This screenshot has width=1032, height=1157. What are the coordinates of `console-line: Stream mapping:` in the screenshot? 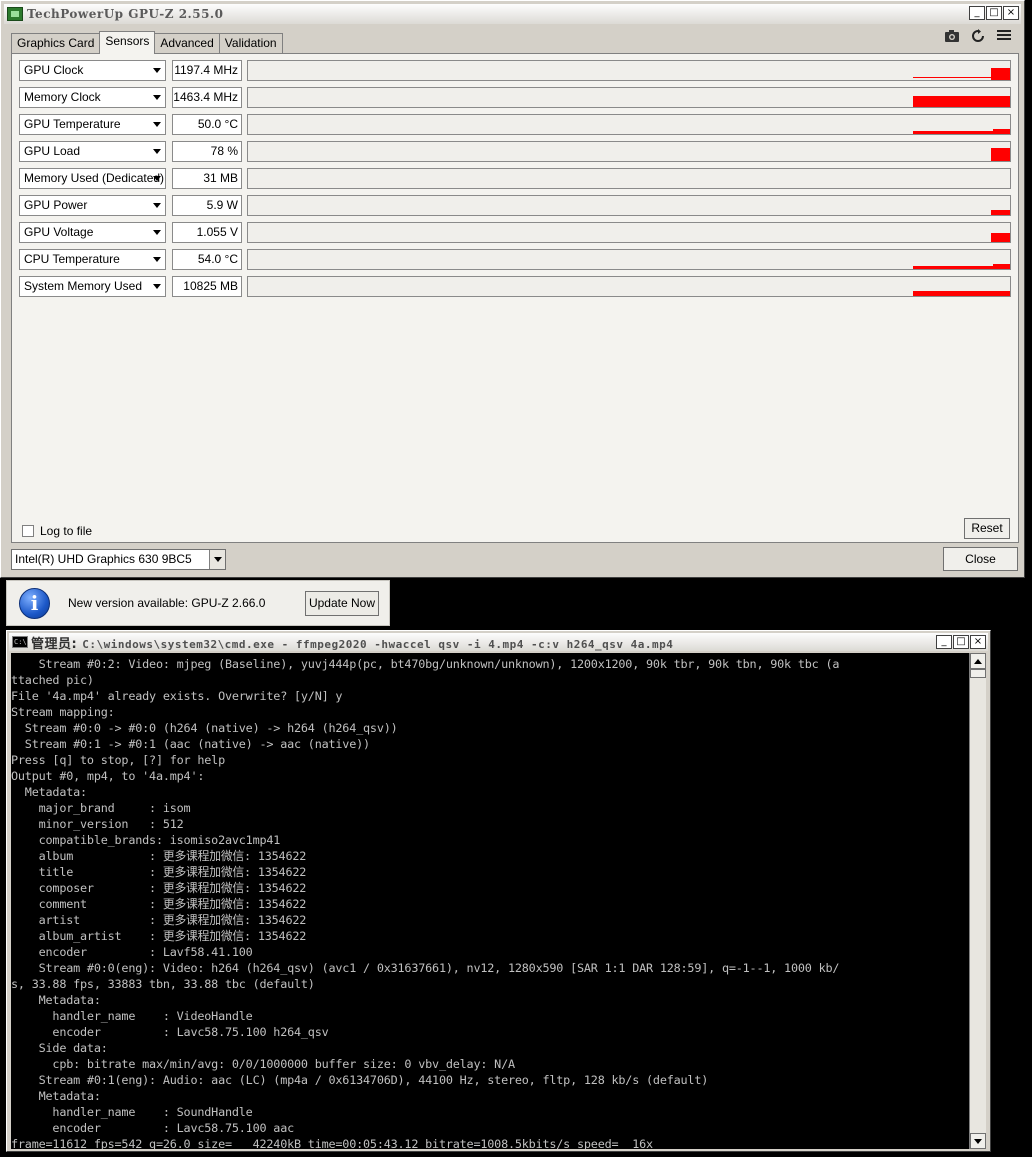 It's located at (63, 712).